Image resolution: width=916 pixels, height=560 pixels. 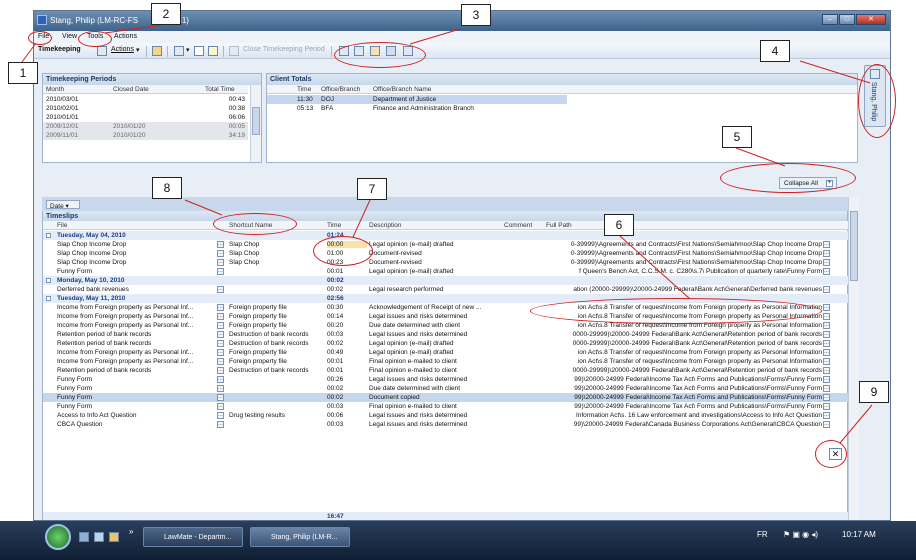 I want to click on callout-number: 6, so click(x=619, y=225).